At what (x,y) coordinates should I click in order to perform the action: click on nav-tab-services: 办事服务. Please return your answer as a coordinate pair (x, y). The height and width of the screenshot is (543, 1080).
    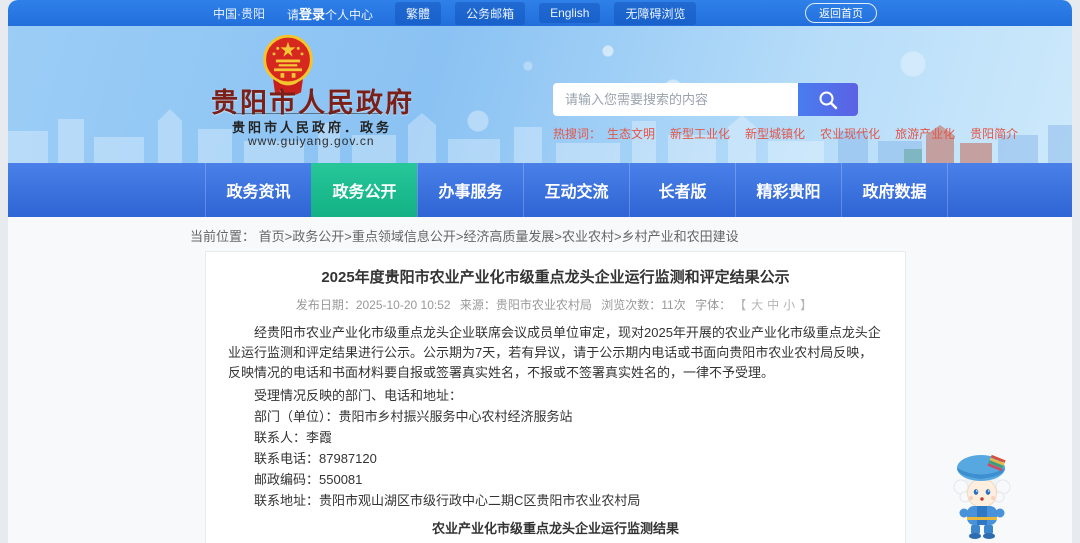
    Looking at the image, I should click on (470, 190).